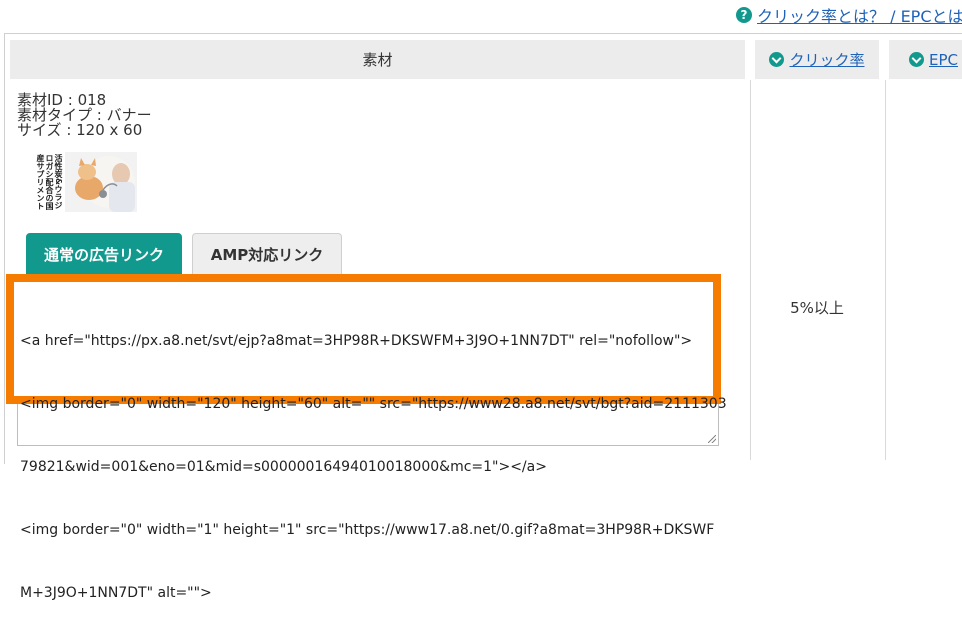 This screenshot has width=962, height=625. I want to click on help-row: ? クリック率とは？ / EPCとは, so click(849, 15).